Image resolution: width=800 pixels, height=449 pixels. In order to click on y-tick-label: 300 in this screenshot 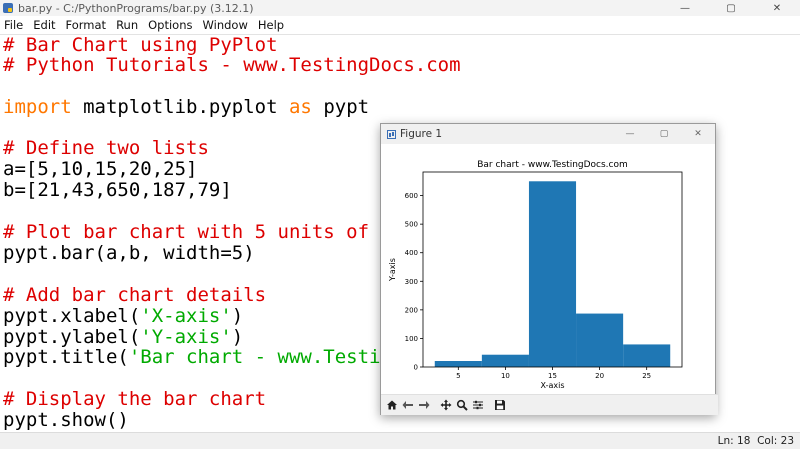, I will do `click(411, 282)`.